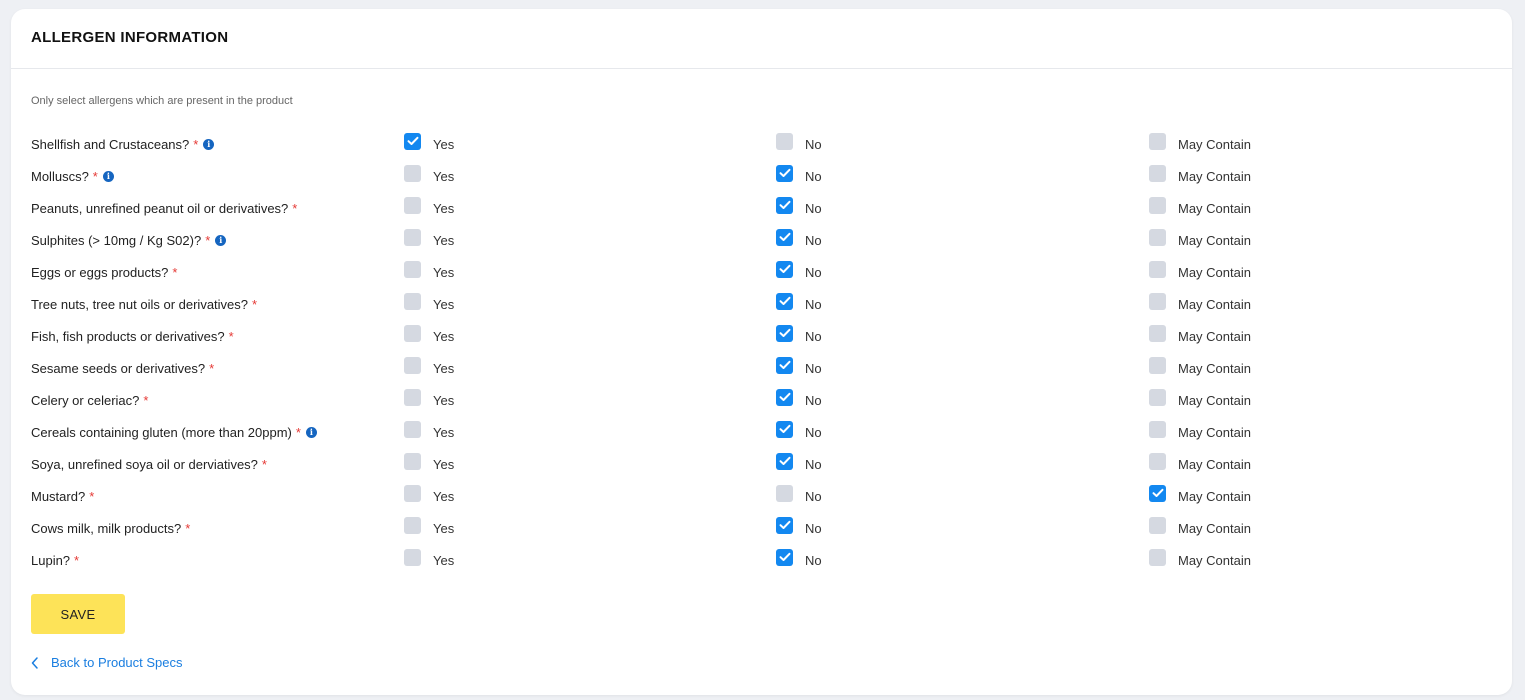 This screenshot has width=1525, height=700. What do you see at coordinates (78, 614) in the screenshot?
I see `save-button: SAVE` at bounding box center [78, 614].